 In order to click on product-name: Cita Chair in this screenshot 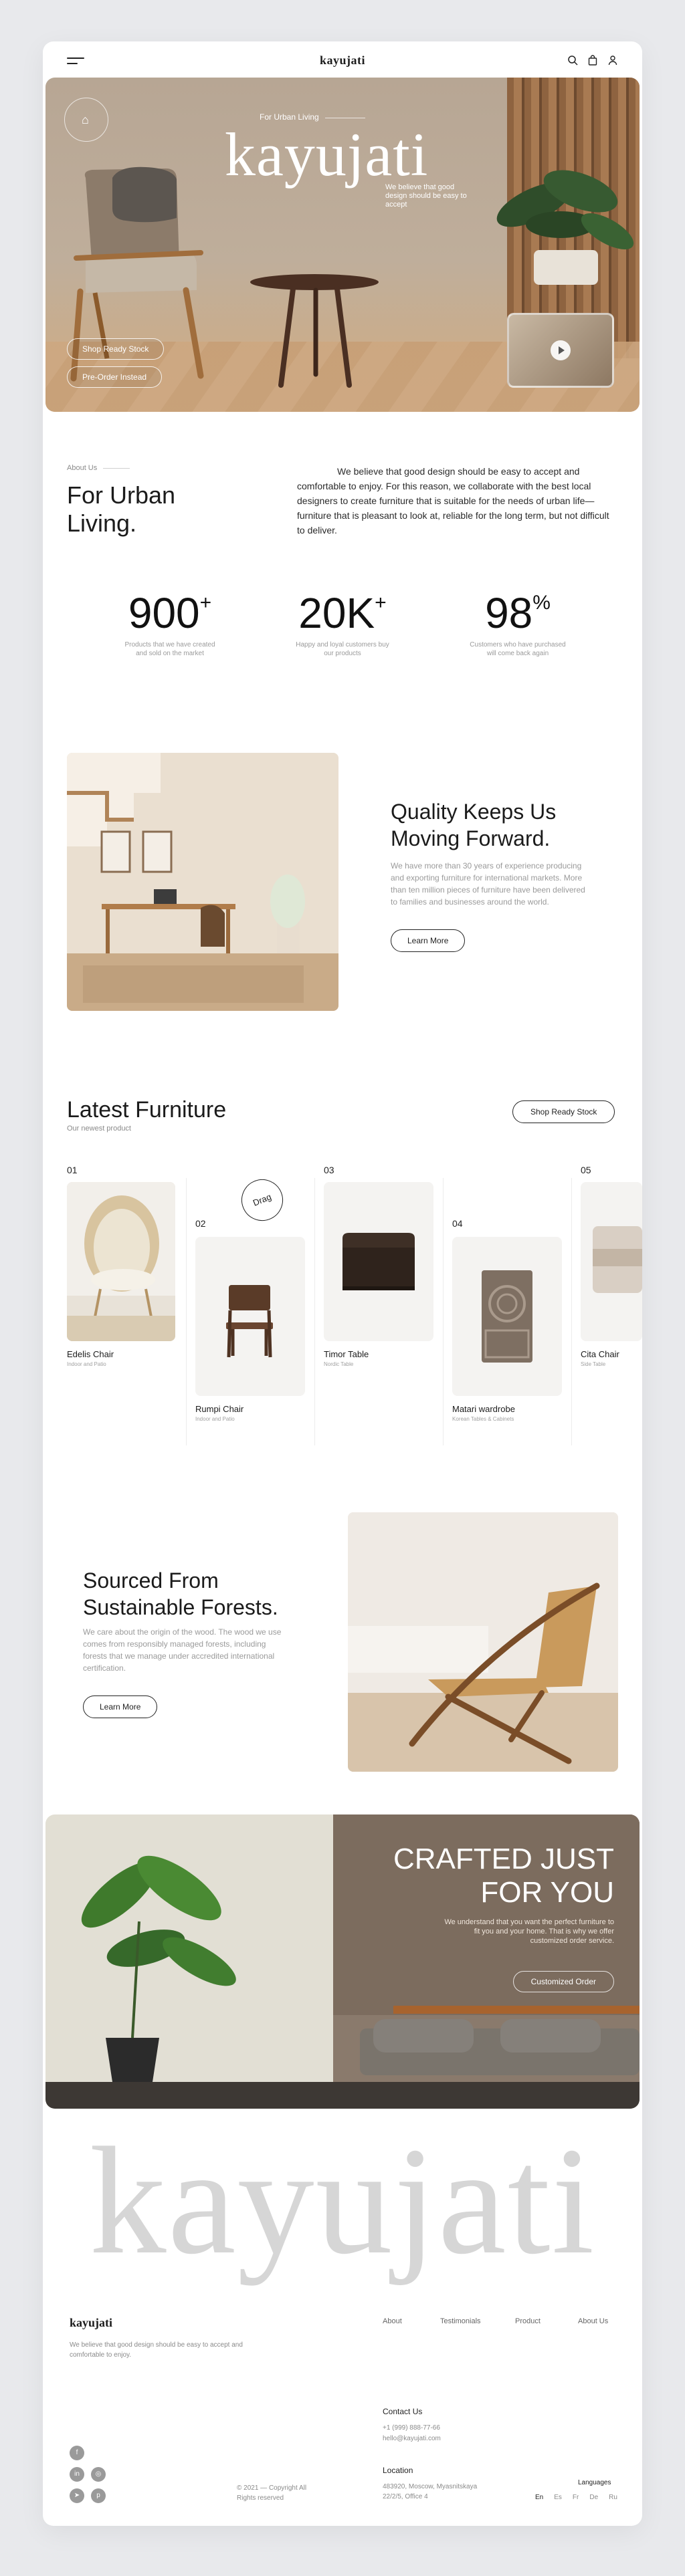, I will do `click(600, 1354)`.